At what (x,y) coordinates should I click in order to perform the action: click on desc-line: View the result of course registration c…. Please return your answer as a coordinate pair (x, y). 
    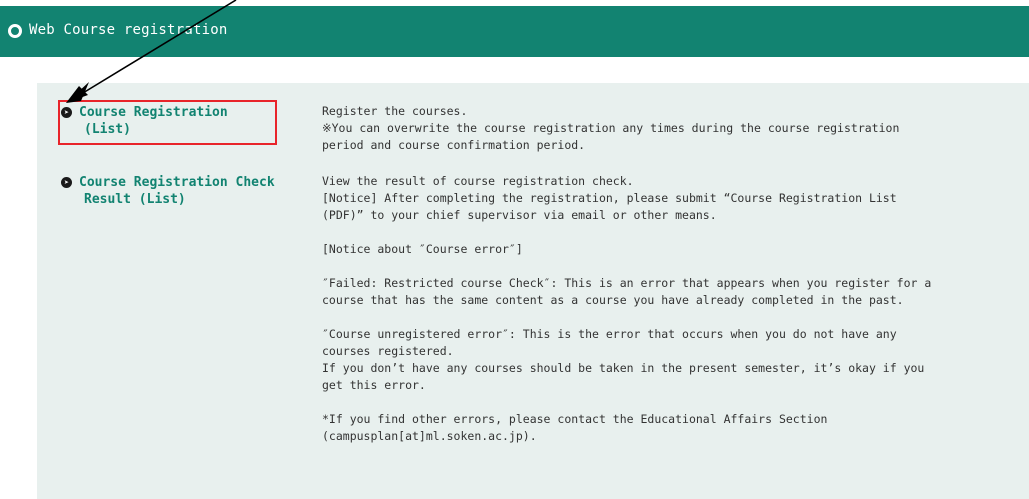
    Looking at the image, I should click on (478, 181).